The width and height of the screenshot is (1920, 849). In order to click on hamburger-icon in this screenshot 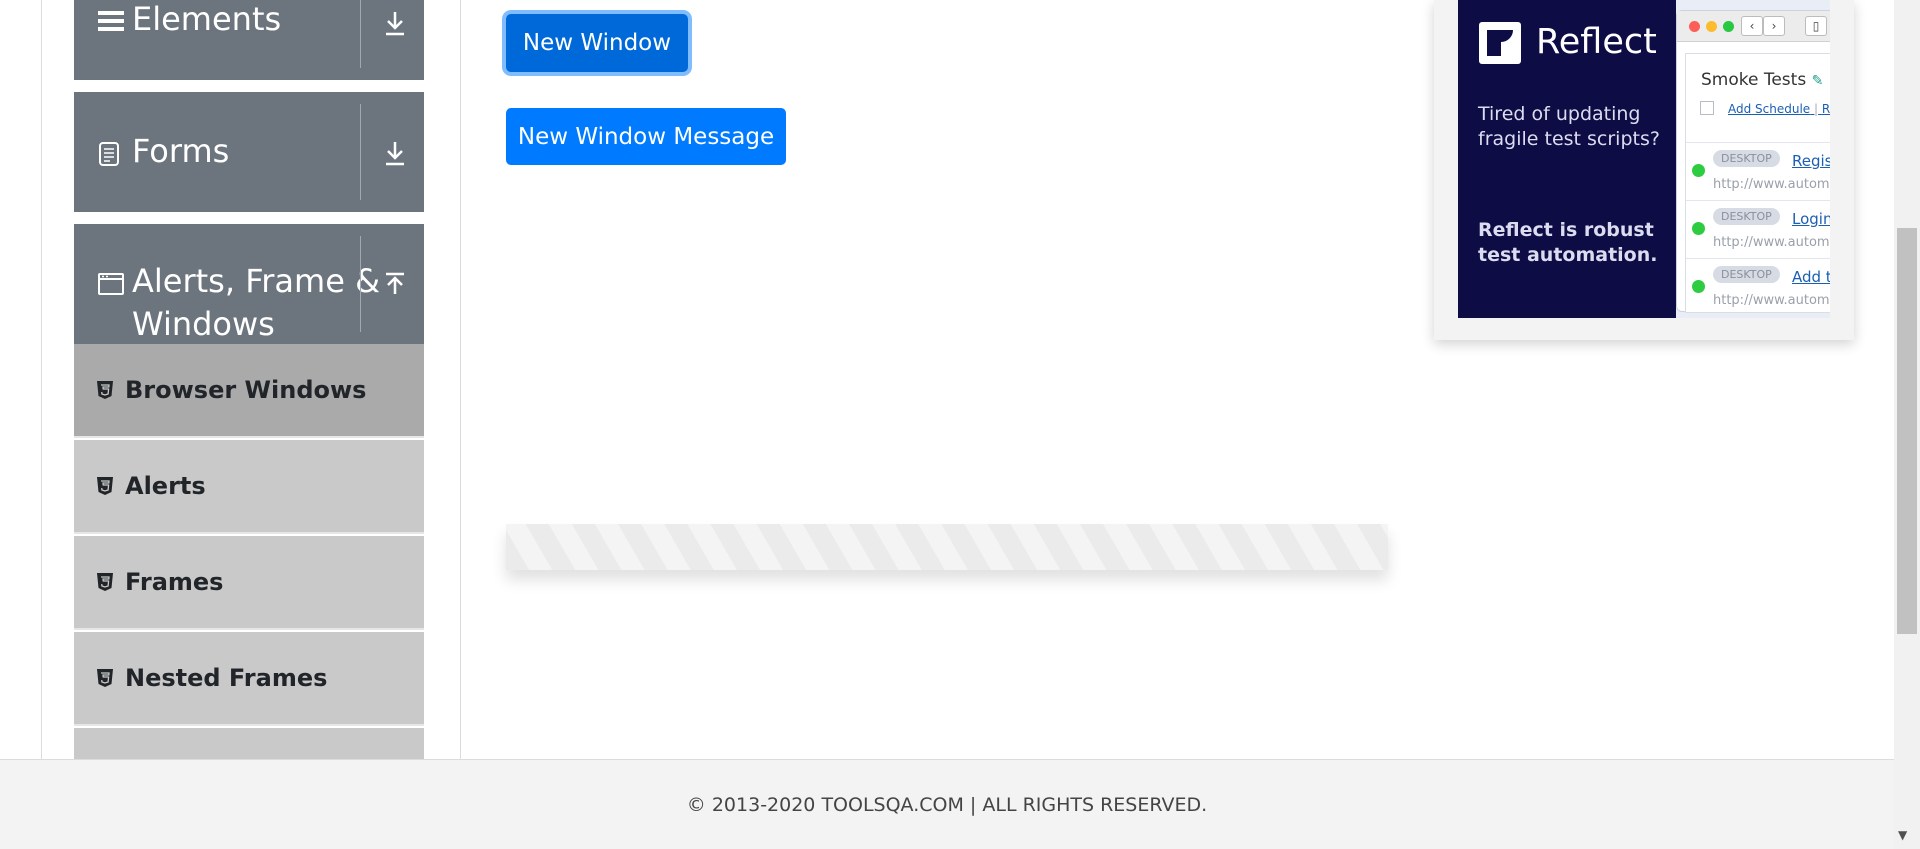, I will do `click(111, 21)`.